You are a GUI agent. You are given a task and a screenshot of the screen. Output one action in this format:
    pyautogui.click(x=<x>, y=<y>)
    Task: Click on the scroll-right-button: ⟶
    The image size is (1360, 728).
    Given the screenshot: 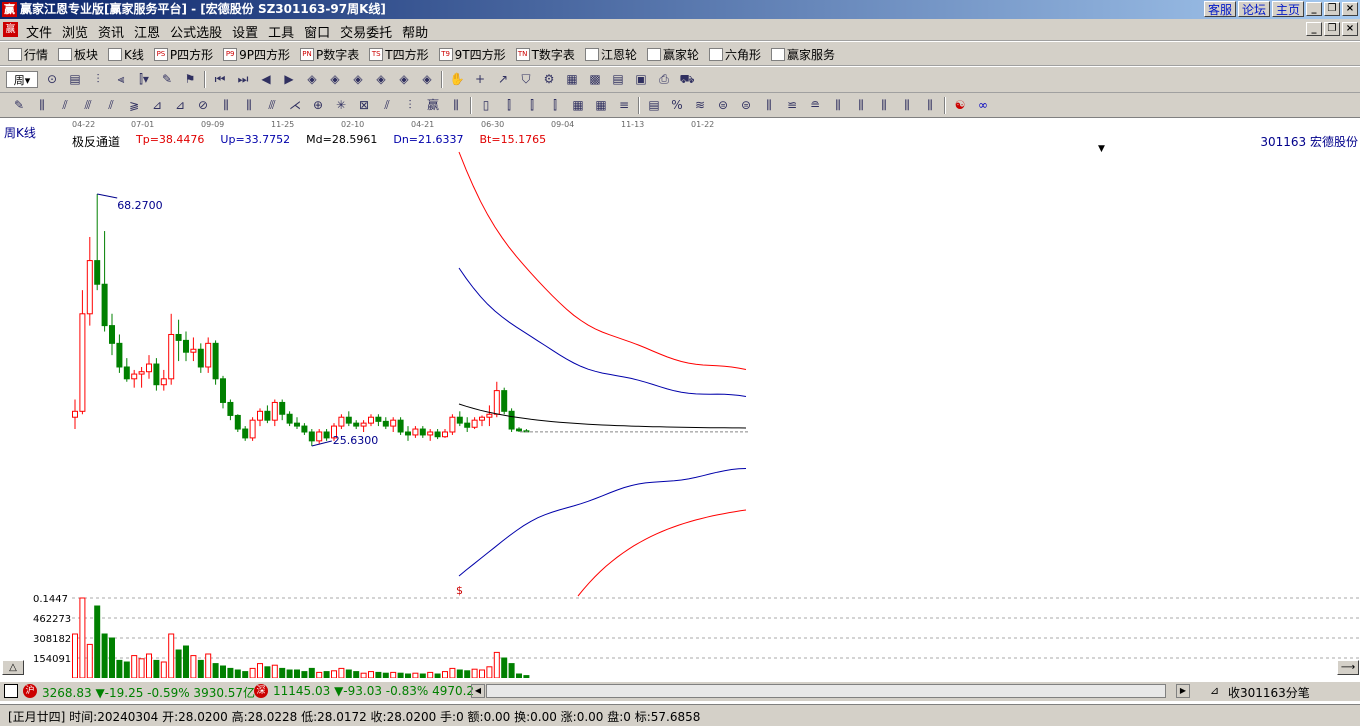 What is the action you would take?
    pyautogui.click(x=1348, y=667)
    